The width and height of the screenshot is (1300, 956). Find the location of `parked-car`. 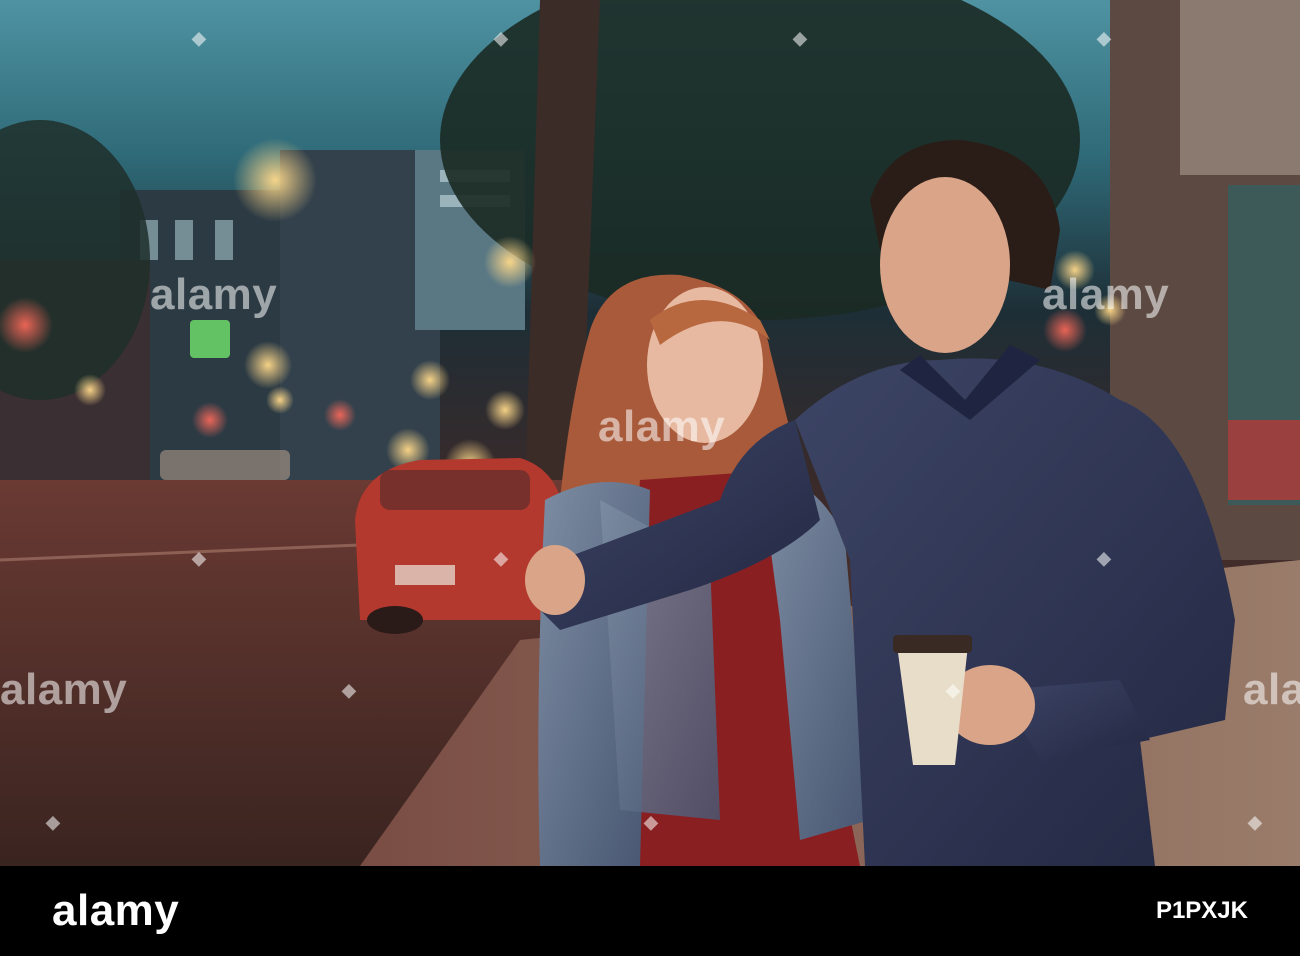

parked-car is located at coordinates (460, 546).